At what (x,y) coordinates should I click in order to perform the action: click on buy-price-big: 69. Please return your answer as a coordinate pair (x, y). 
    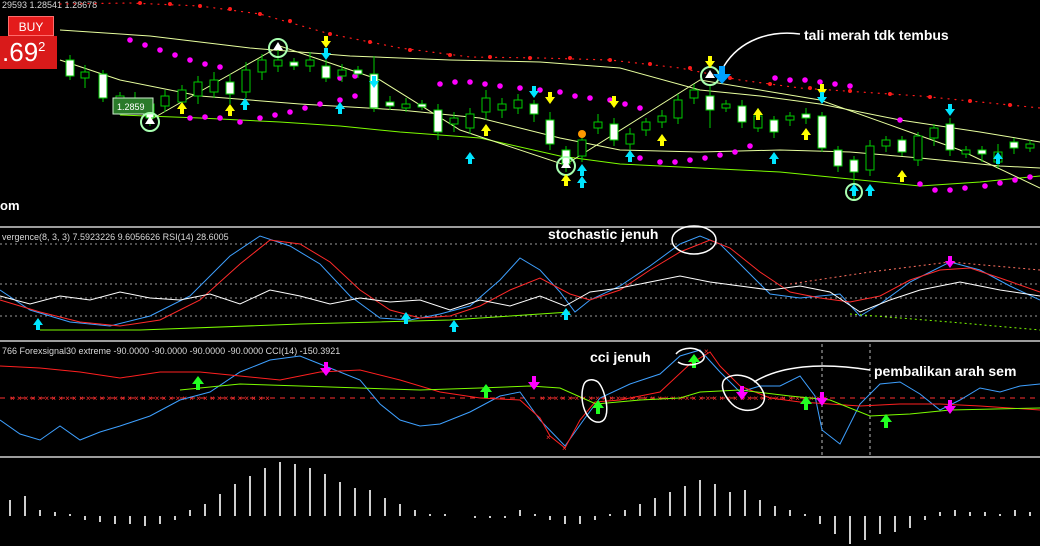
    Looking at the image, I should click on (24, 52).